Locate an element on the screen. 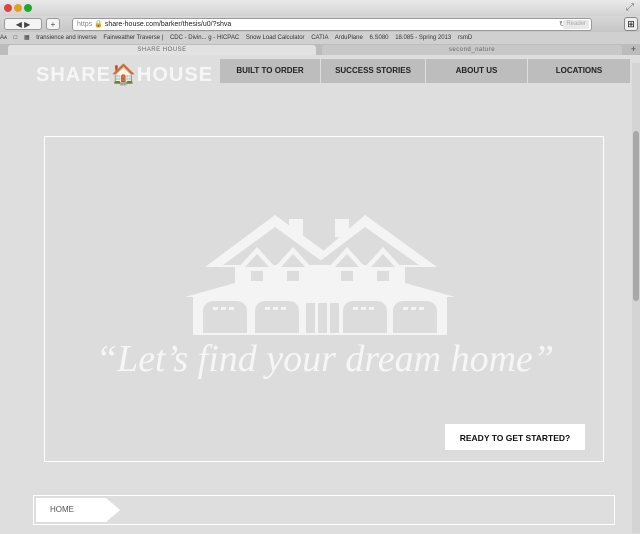 The image size is (640, 534). scrollbar-thumb is located at coordinates (636, 216).